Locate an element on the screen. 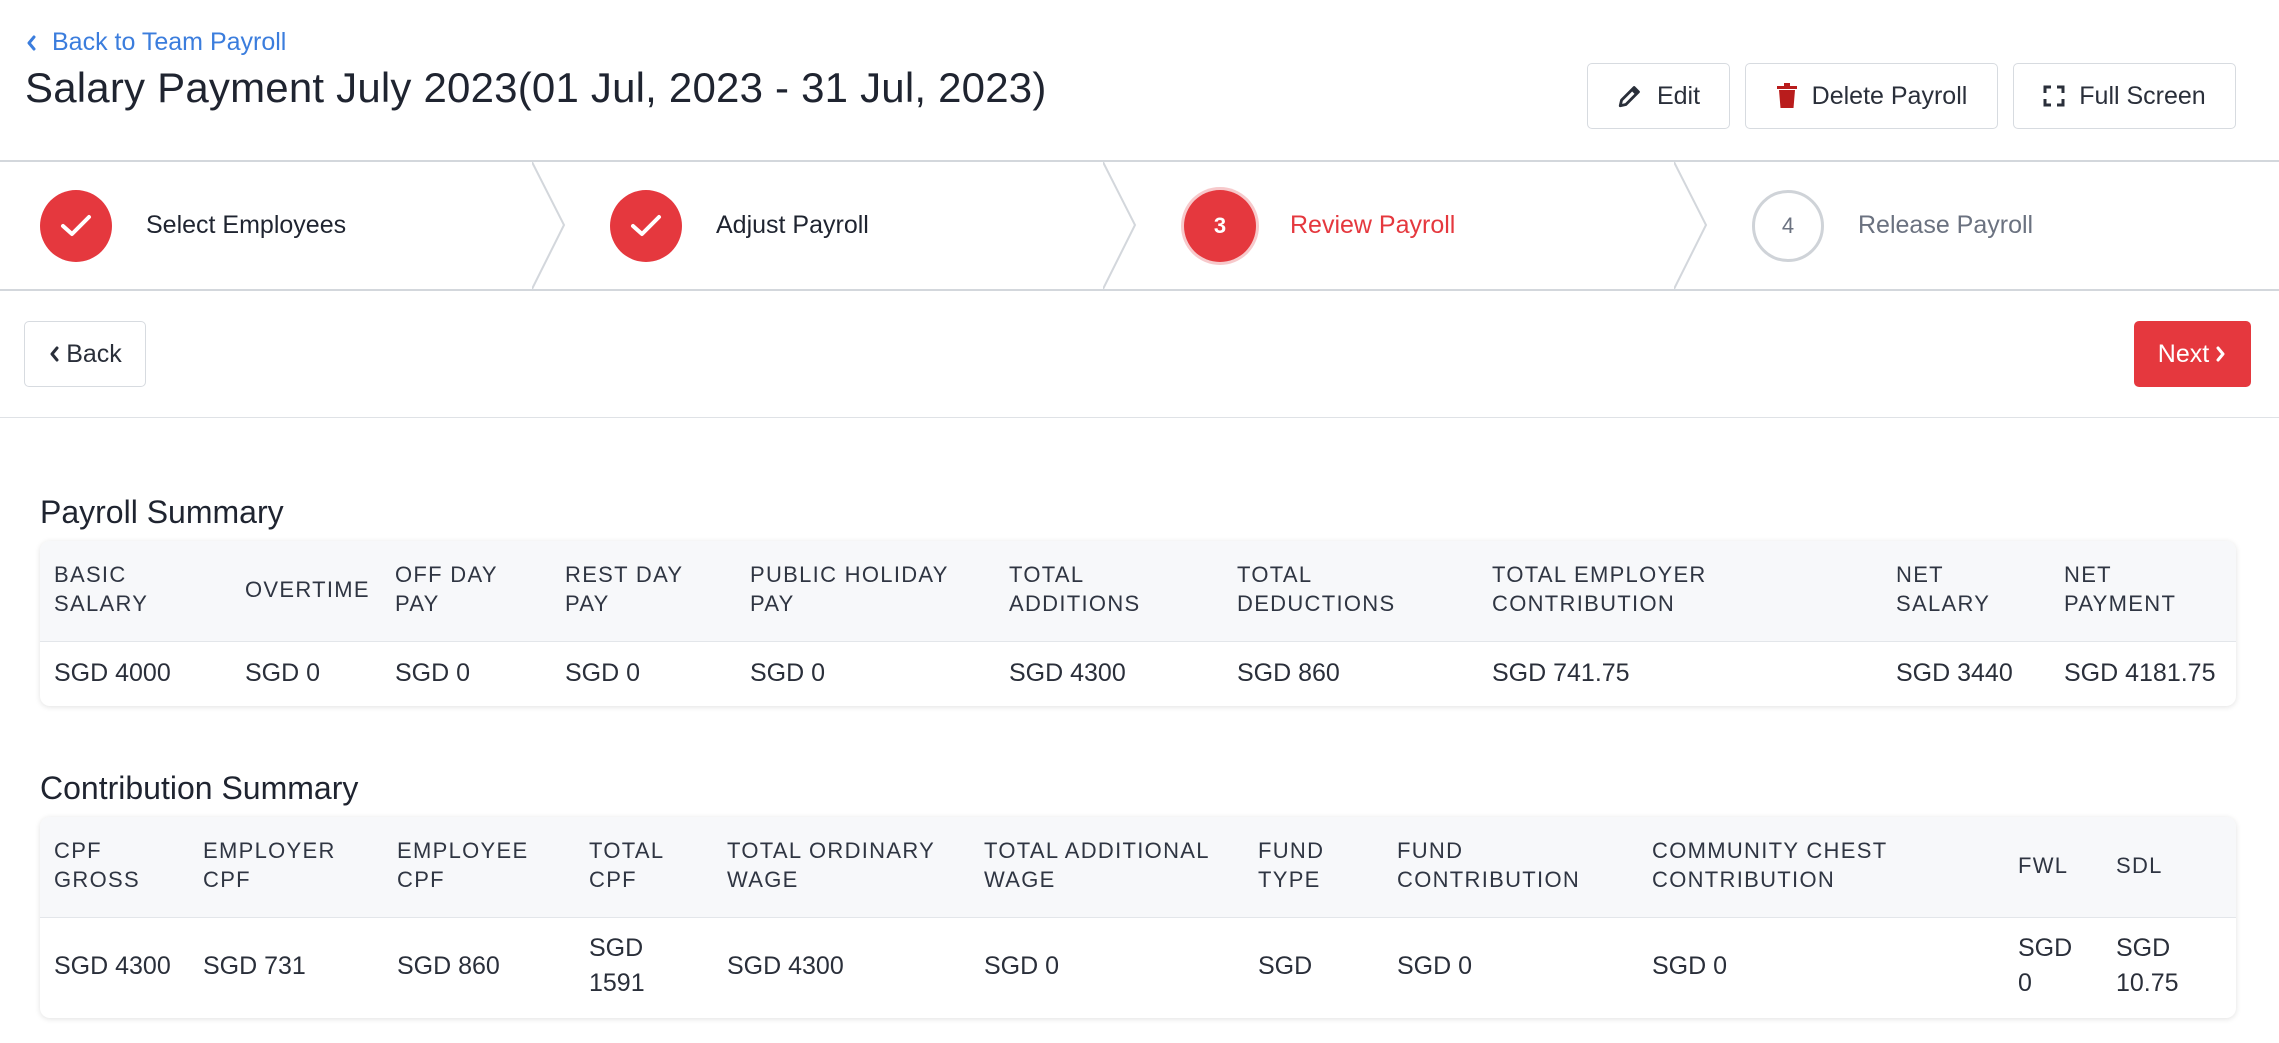  column-header: EMPLOYEE CPF is located at coordinates (463, 865).